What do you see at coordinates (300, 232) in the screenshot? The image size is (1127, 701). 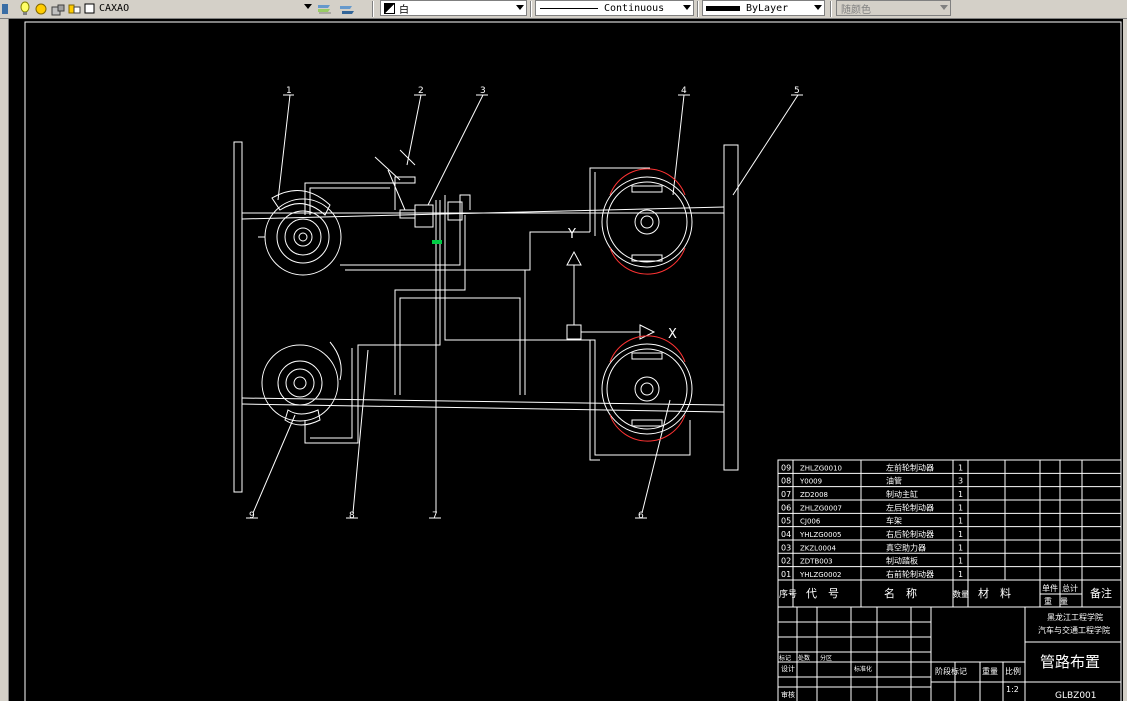 I see `front-left-brake` at bounding box center [300, 232].